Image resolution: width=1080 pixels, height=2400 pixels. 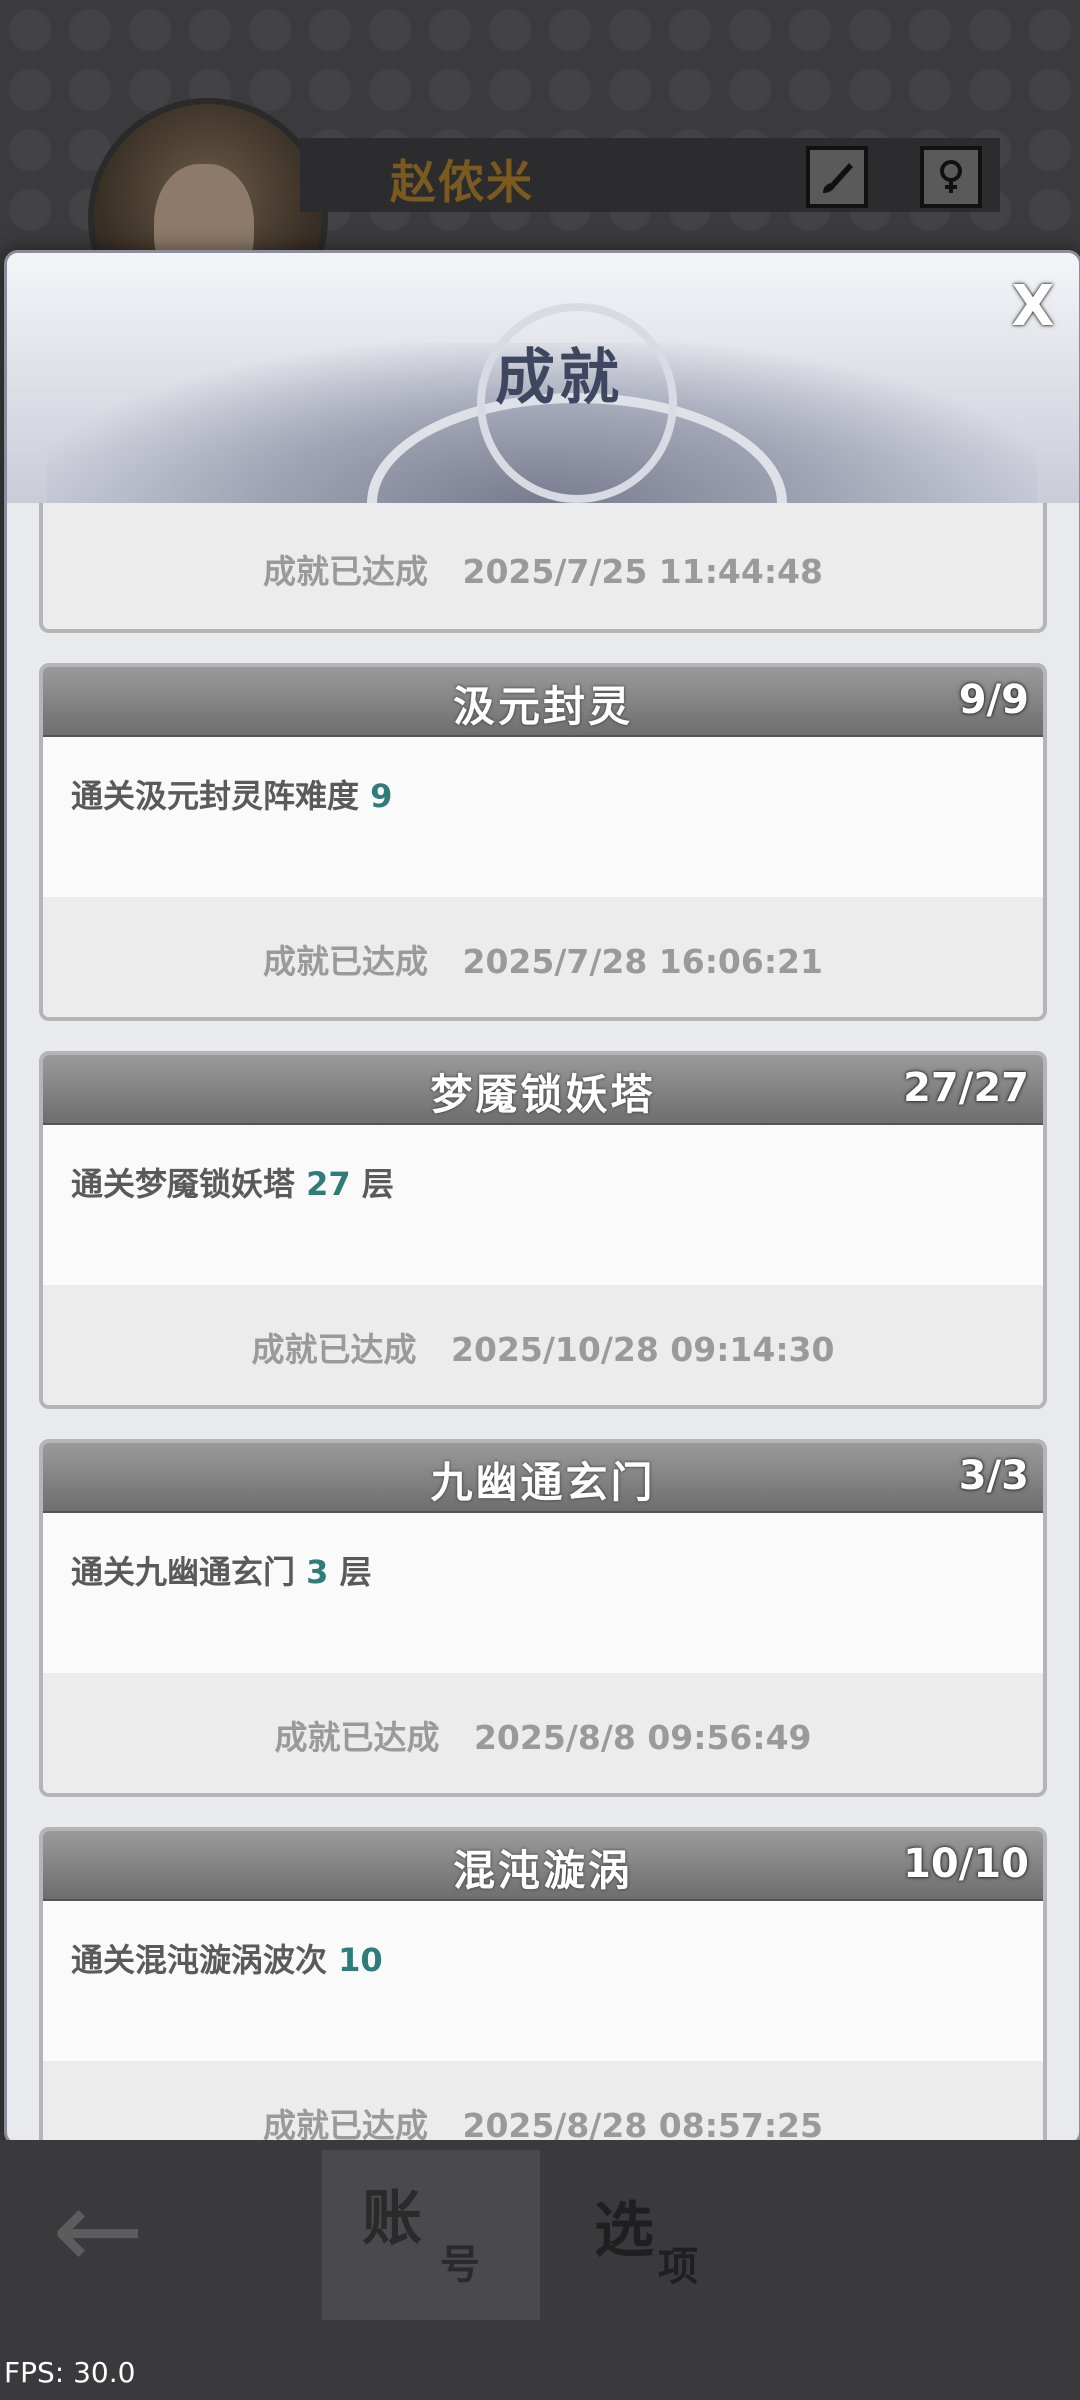 What do you see at coordinates (392, 2219) in the screenshot?
I see `tab-account-label: 账` at bounding box center [392, 2219].